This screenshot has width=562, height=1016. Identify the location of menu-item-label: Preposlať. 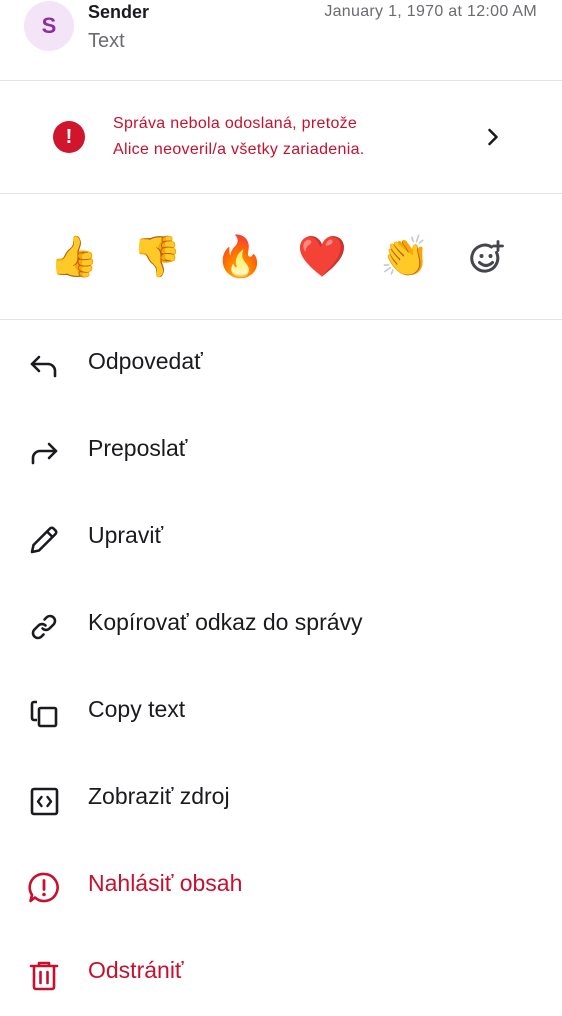
(138, 448).